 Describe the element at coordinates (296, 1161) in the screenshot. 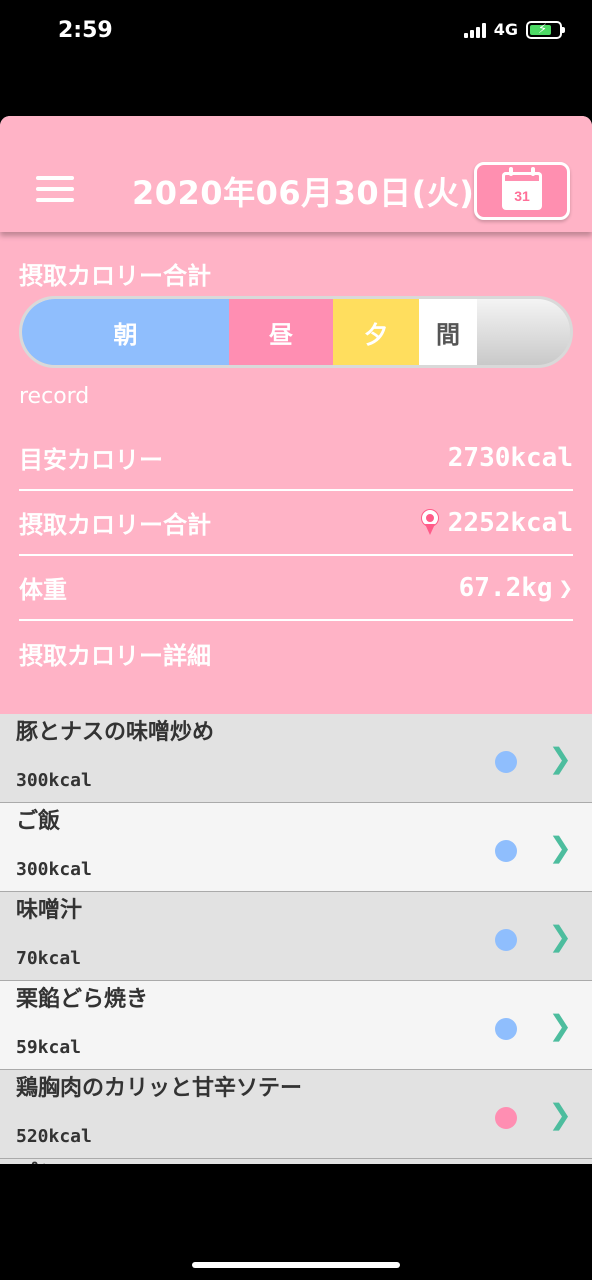

I see `list-item: パン` at that location.